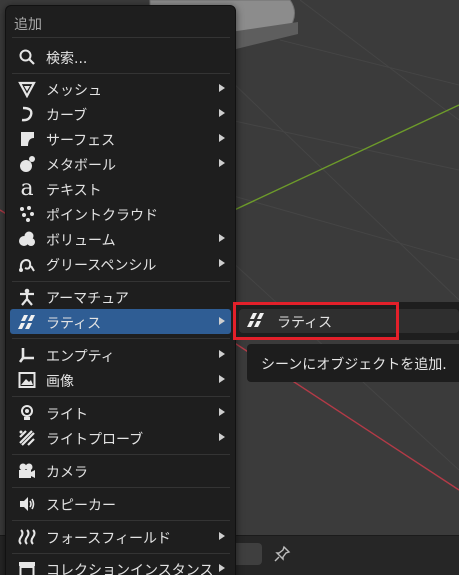 The height and width of the screenshot is (575, 459). I want to click on armature-icon, so click(27, 297).